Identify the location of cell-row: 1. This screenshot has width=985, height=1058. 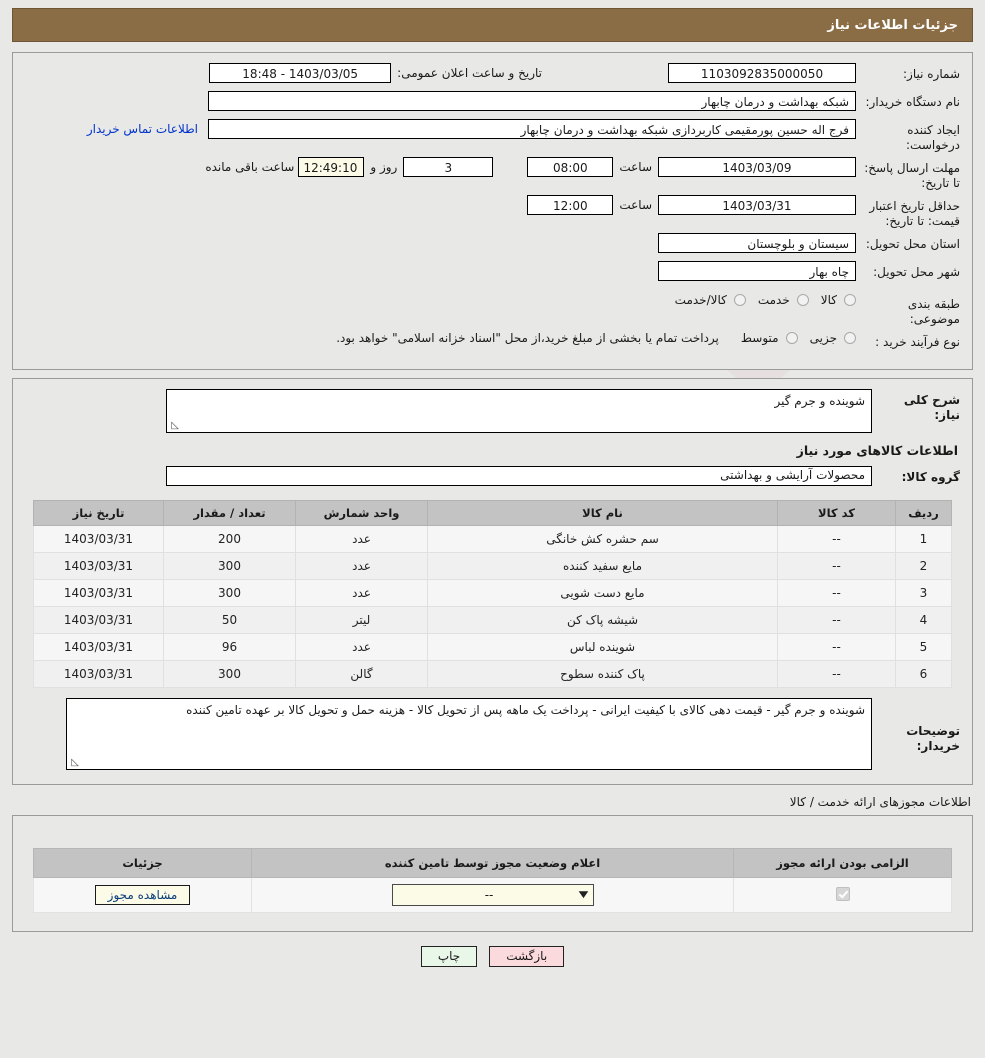
(923, 539).